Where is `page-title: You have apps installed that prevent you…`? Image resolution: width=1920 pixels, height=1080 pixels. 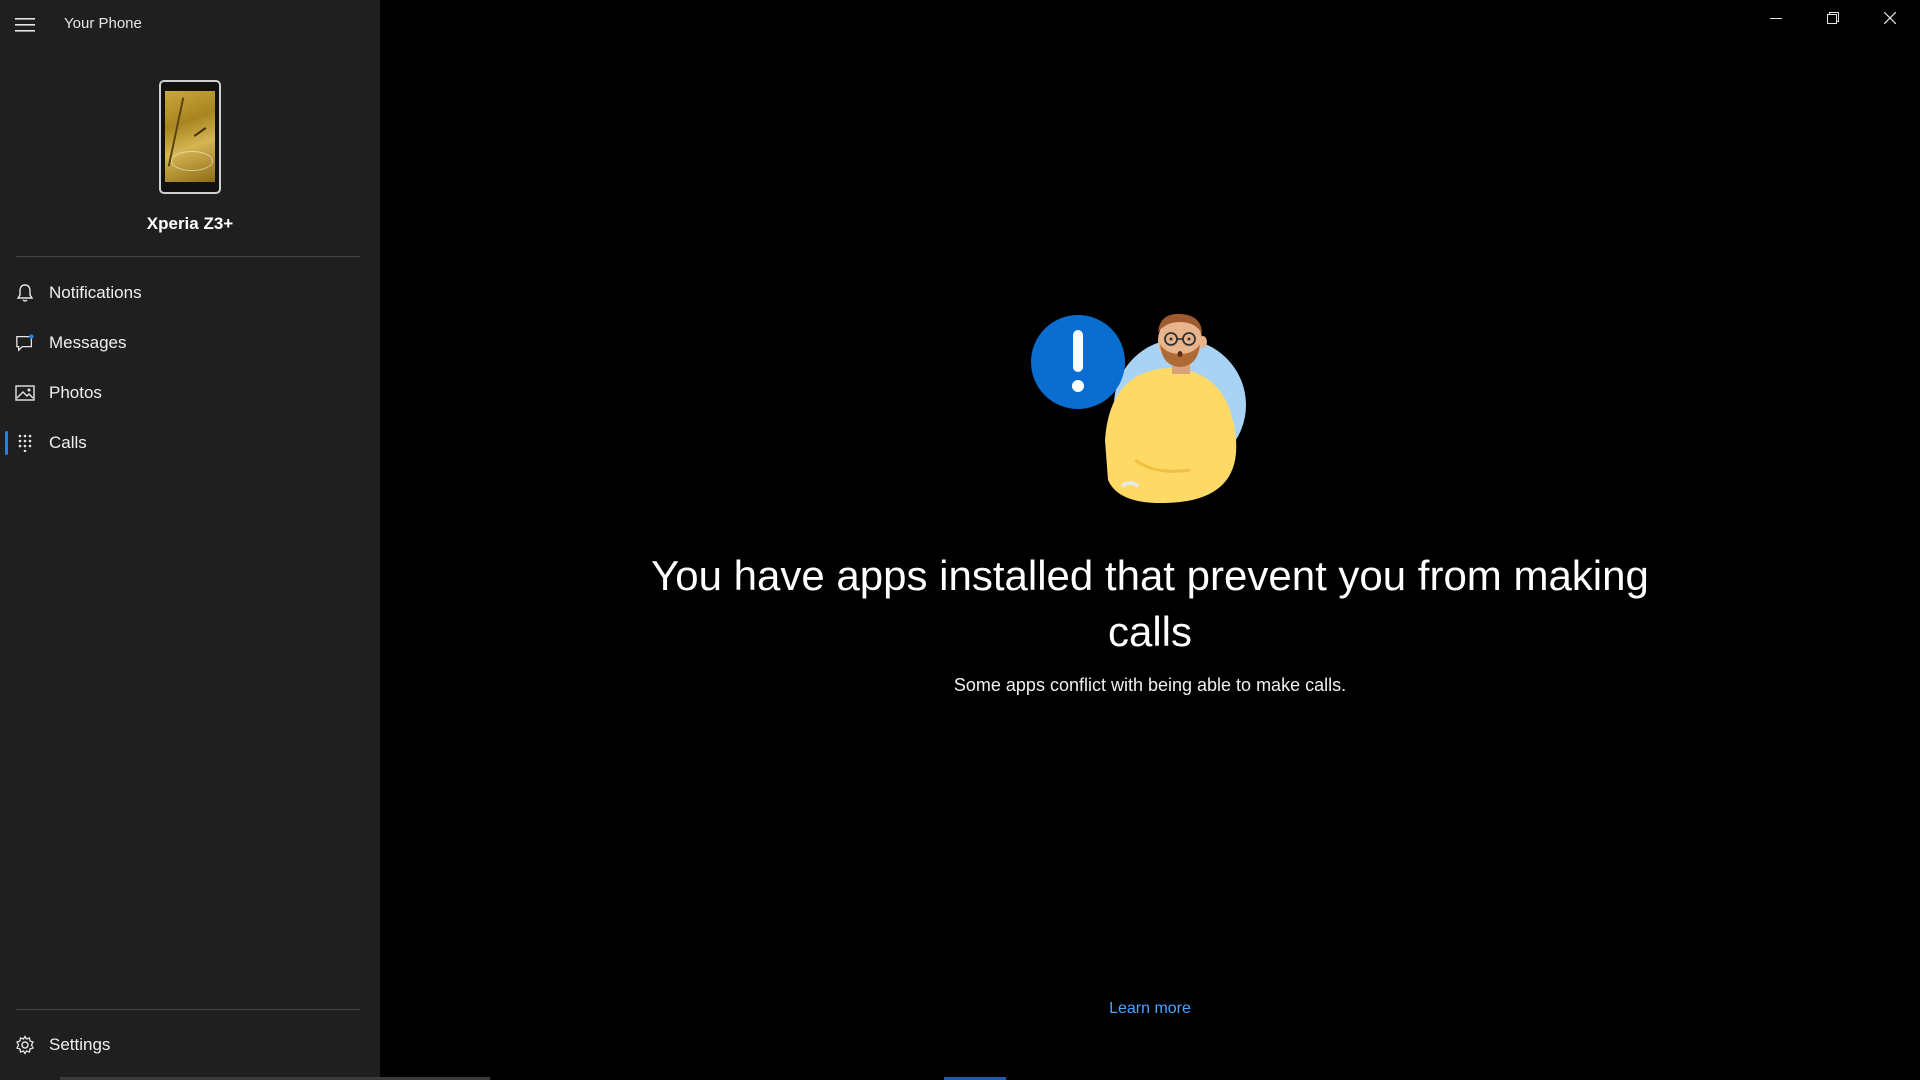 page-title: You have apps installed that prevent you… is located at coordinates (1150, 603).